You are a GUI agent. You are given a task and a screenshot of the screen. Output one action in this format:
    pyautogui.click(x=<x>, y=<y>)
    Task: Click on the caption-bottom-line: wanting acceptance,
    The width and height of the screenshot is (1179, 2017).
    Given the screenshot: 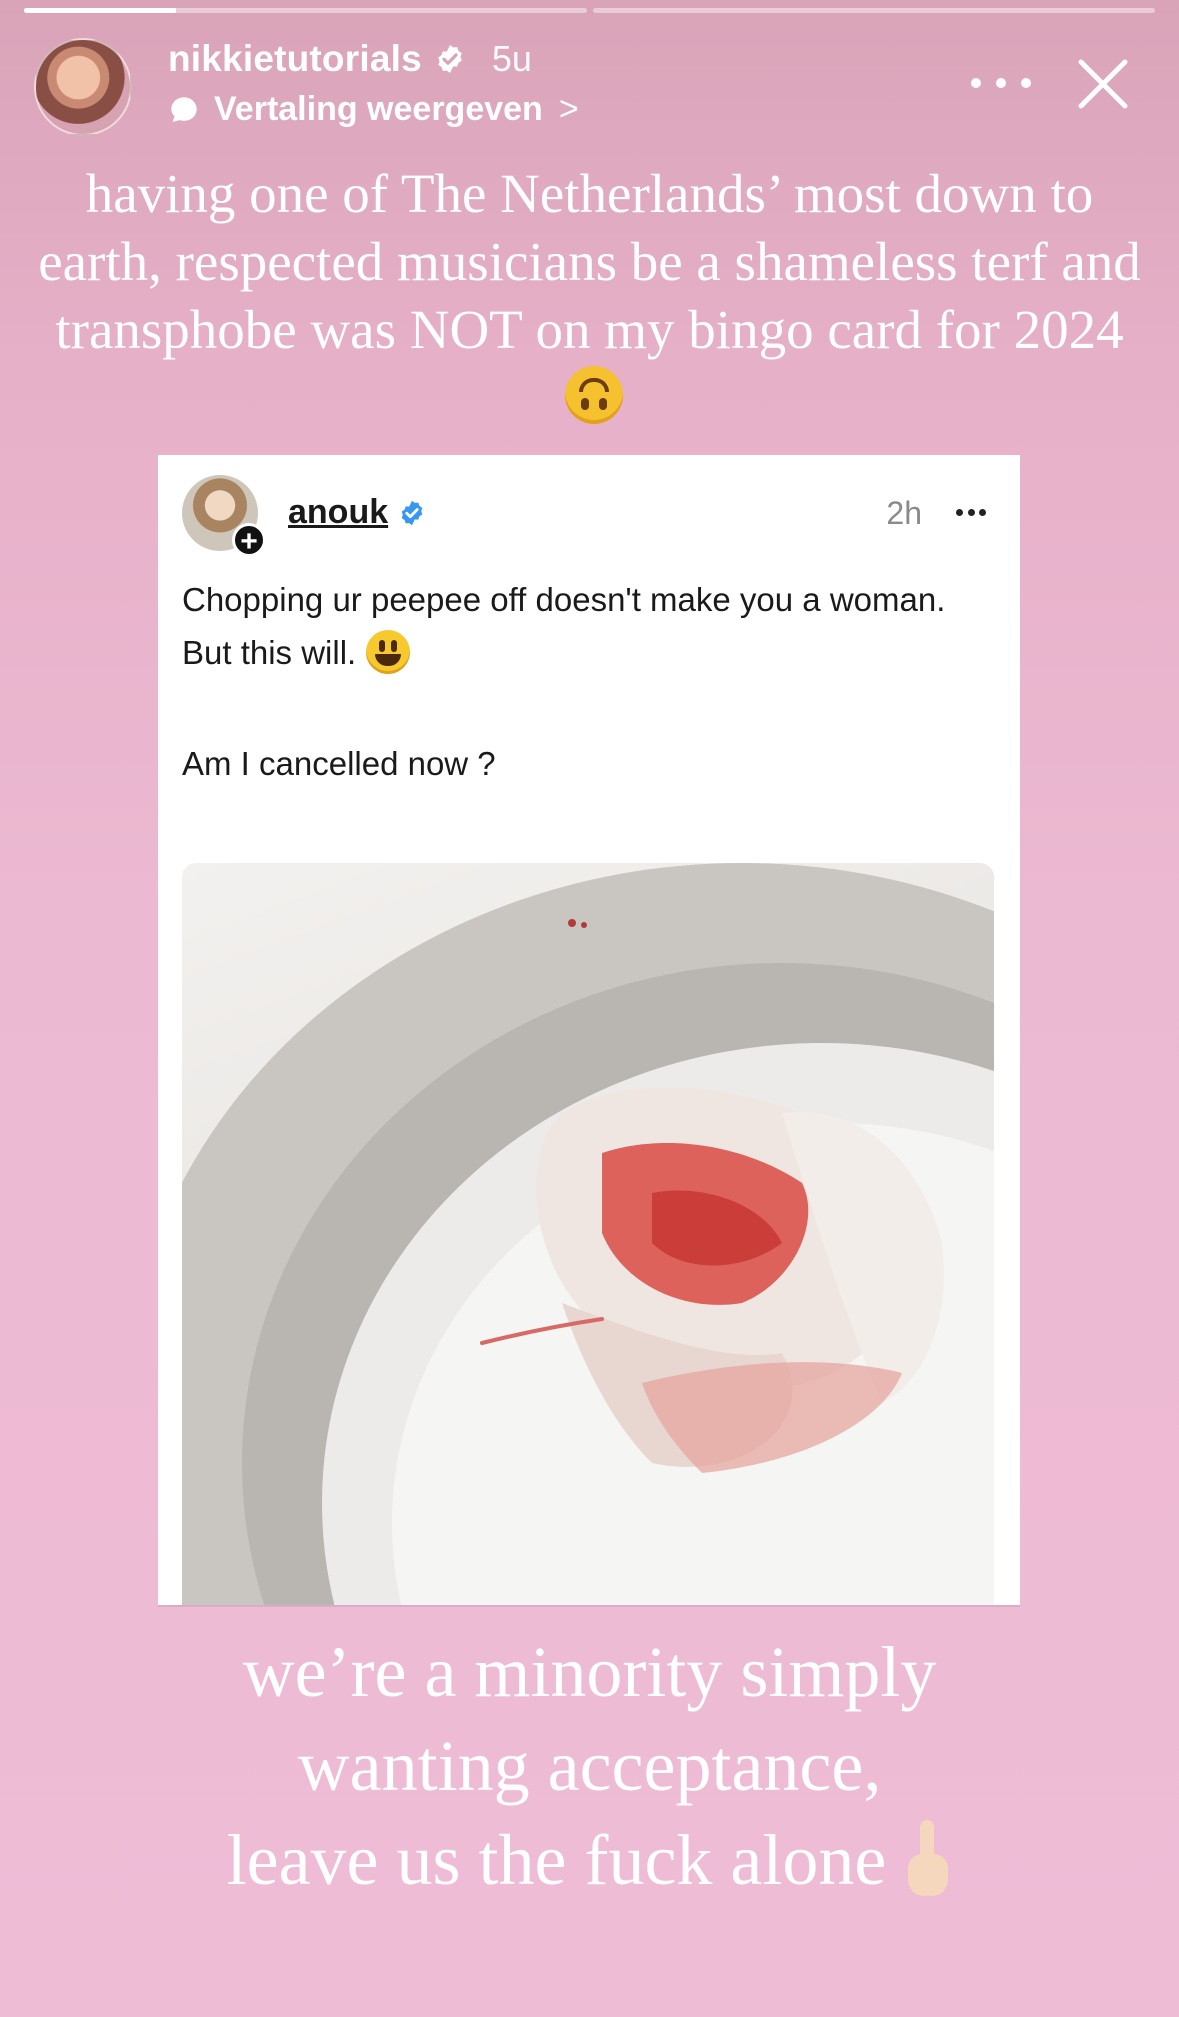 What is the action you would take?
    pyautogui.click(x=589, y=1766)
    